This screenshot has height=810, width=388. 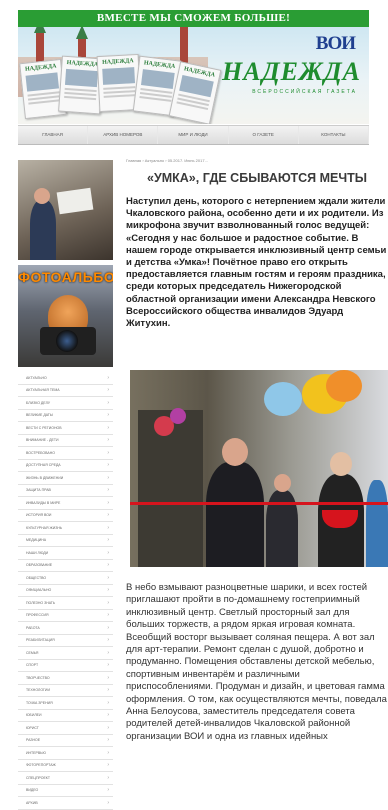 I want to click on sidebar-menu-item: КУЛЬТУРНАЯ ЖИЗНЬ ›, so click(x=65, y=528).